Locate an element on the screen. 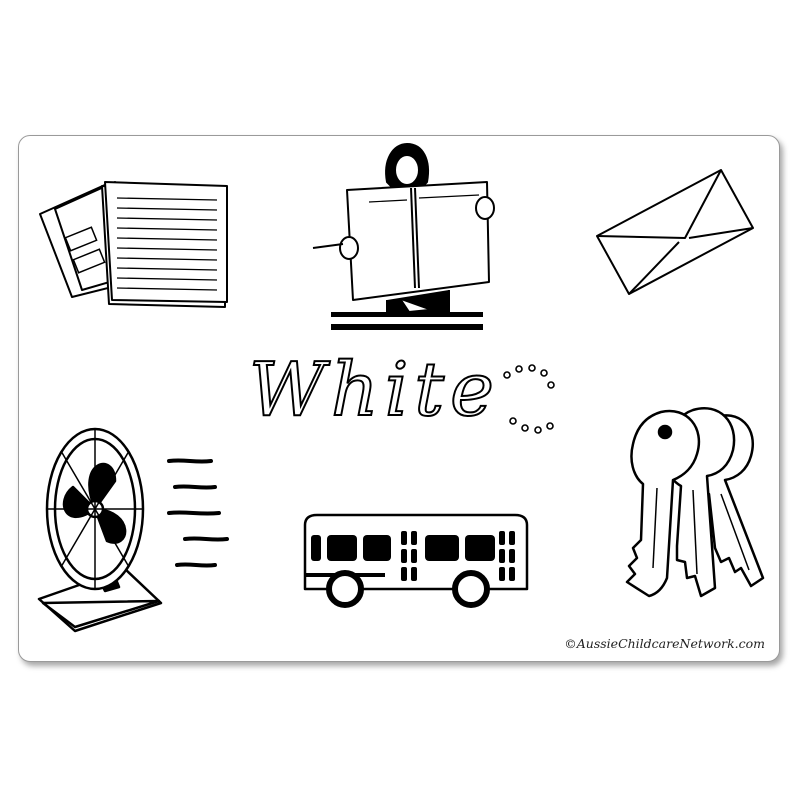  copyright-text: ©AussieChildcareNetwork.com is located at coordinates (664, 643).